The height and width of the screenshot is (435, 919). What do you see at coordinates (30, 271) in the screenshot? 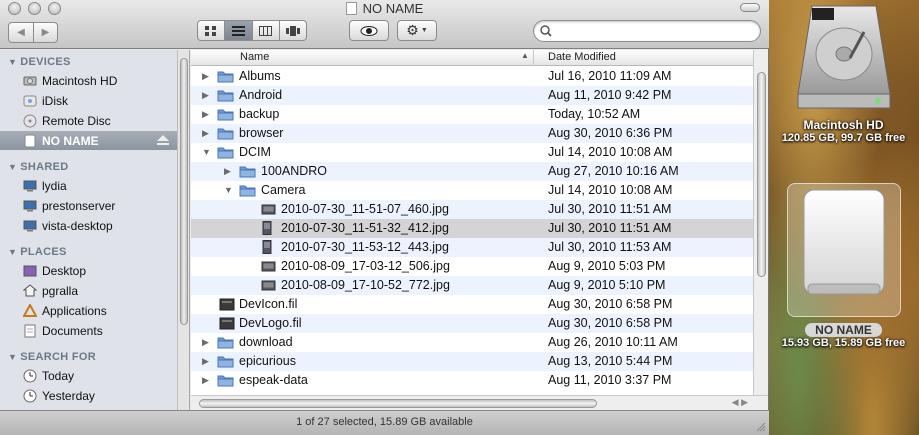
I see `desktop-icon` at bounding box center [30, 271].